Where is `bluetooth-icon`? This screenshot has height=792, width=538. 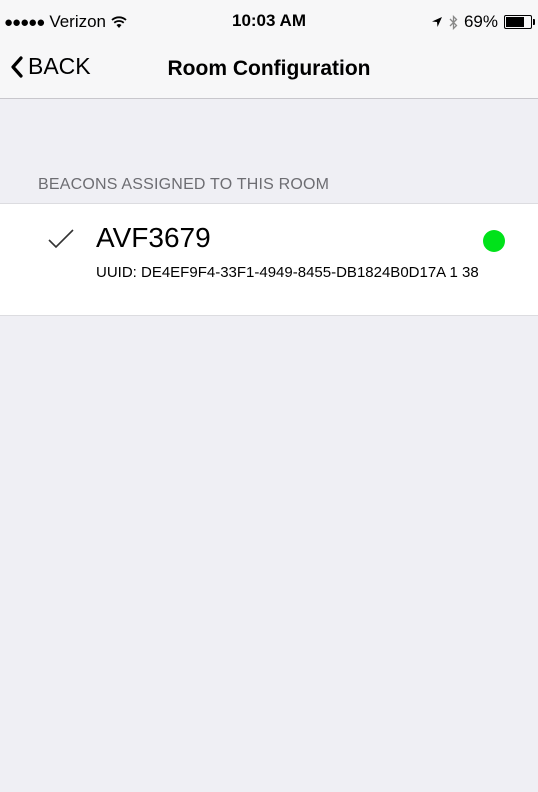 bluetooth-icon is located at coordinates (453, 22).